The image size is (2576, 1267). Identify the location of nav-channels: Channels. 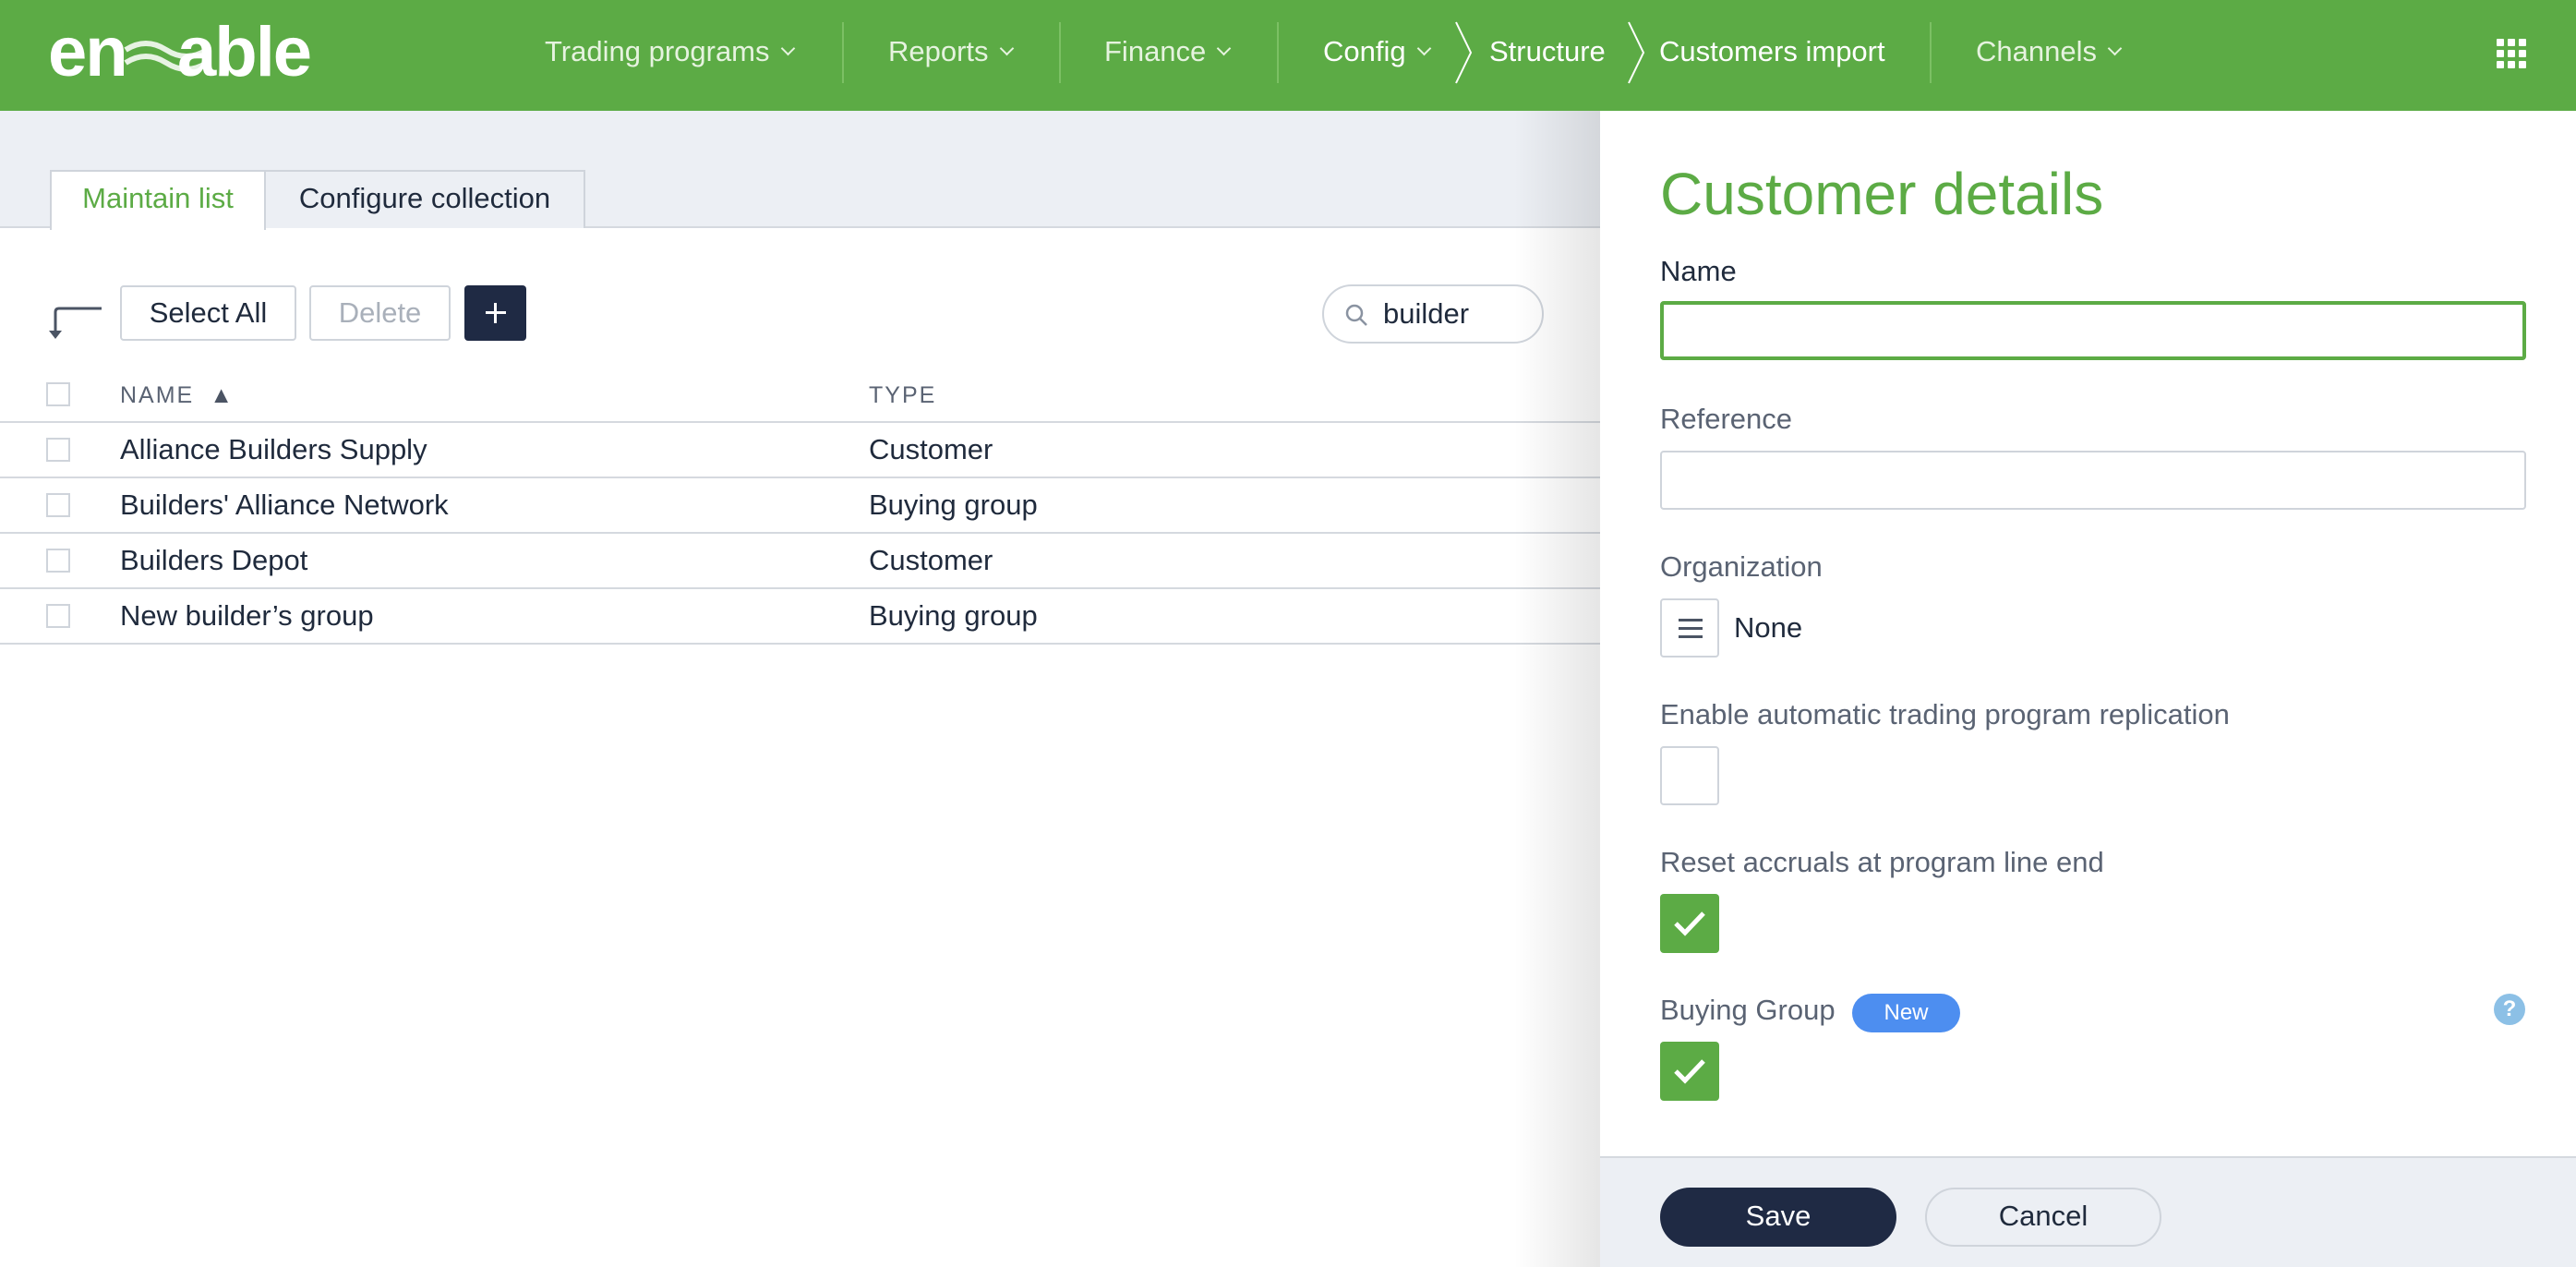
(2049, 55).